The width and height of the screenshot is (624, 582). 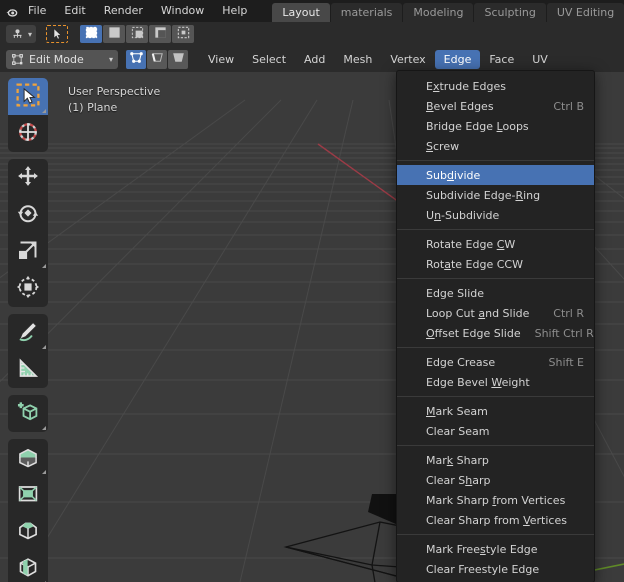 What do you see at coordinates (357, 59) in the screenshot?
I see `viewport-menu-mesh: Mesh` at bounding box center [357, 59].